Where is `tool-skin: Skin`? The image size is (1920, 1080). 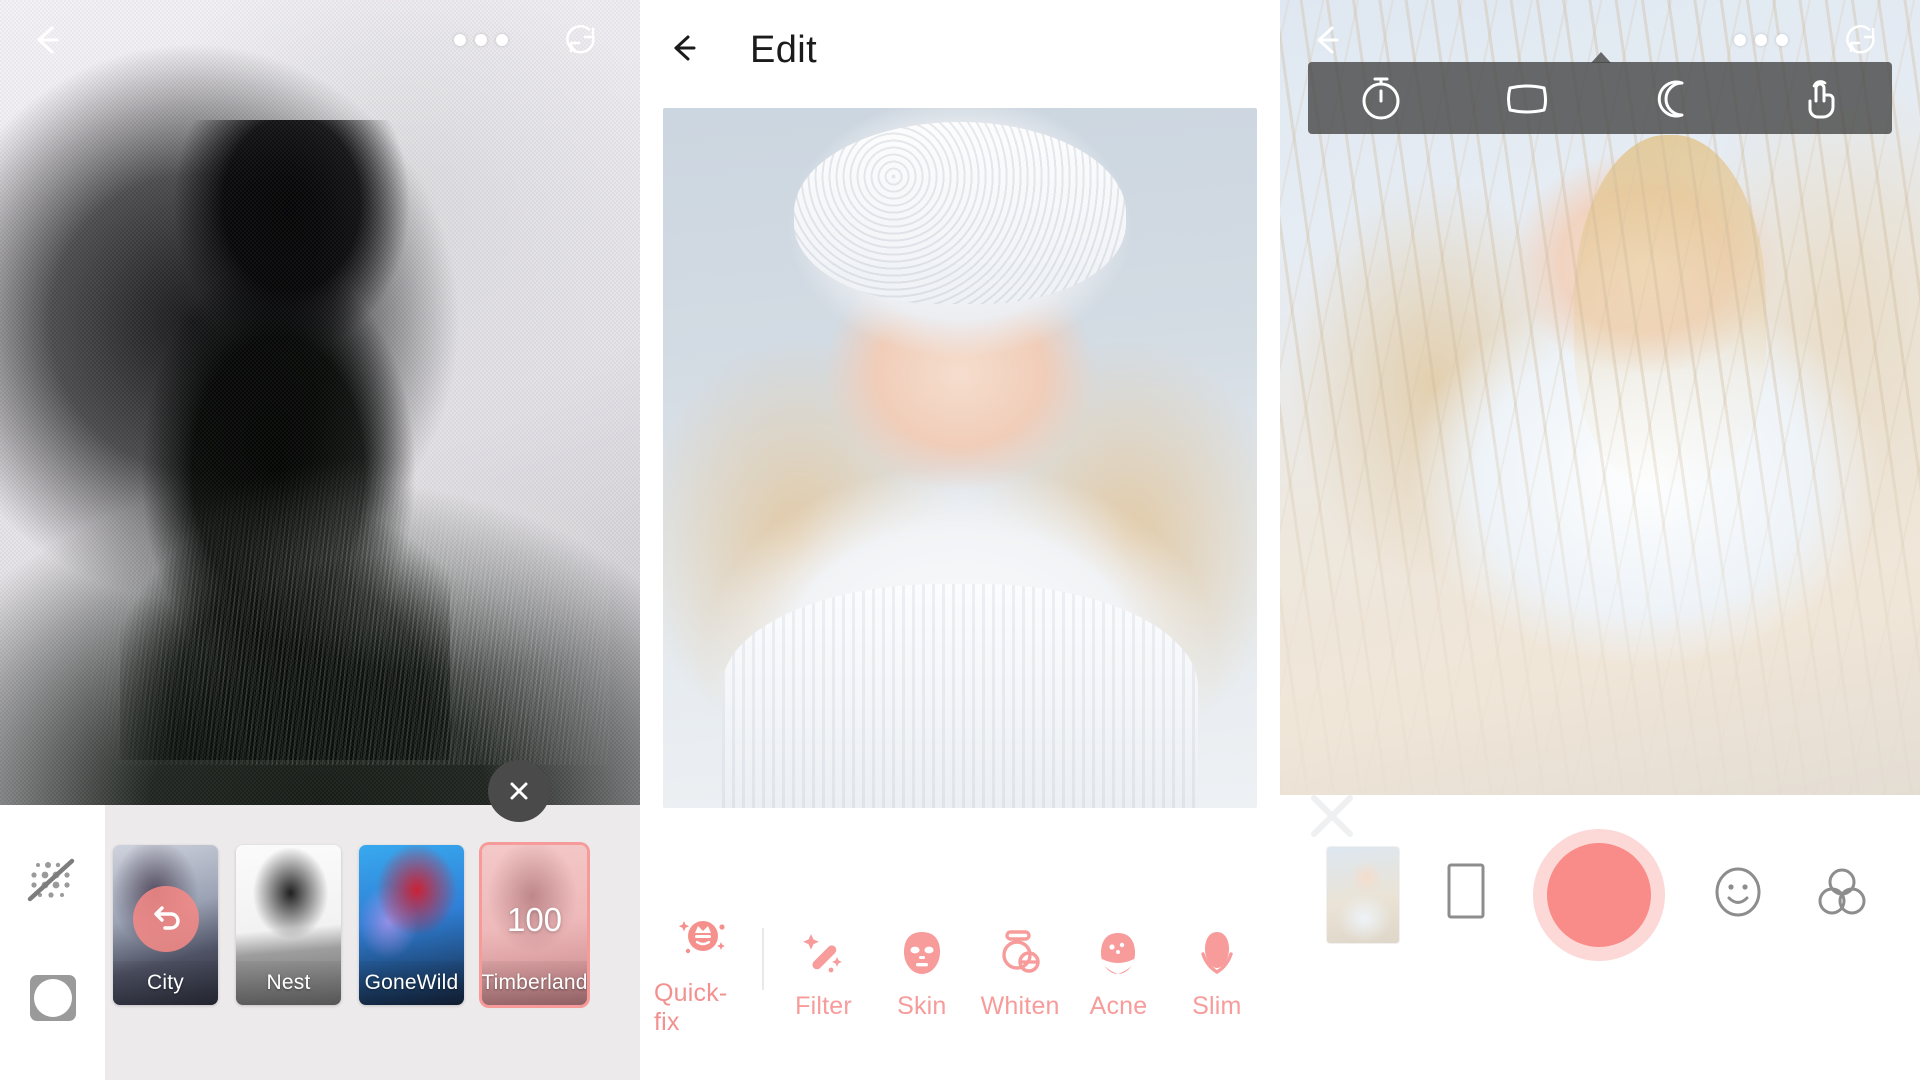
tool-skin: Skin is located at coordinates (922, 973).